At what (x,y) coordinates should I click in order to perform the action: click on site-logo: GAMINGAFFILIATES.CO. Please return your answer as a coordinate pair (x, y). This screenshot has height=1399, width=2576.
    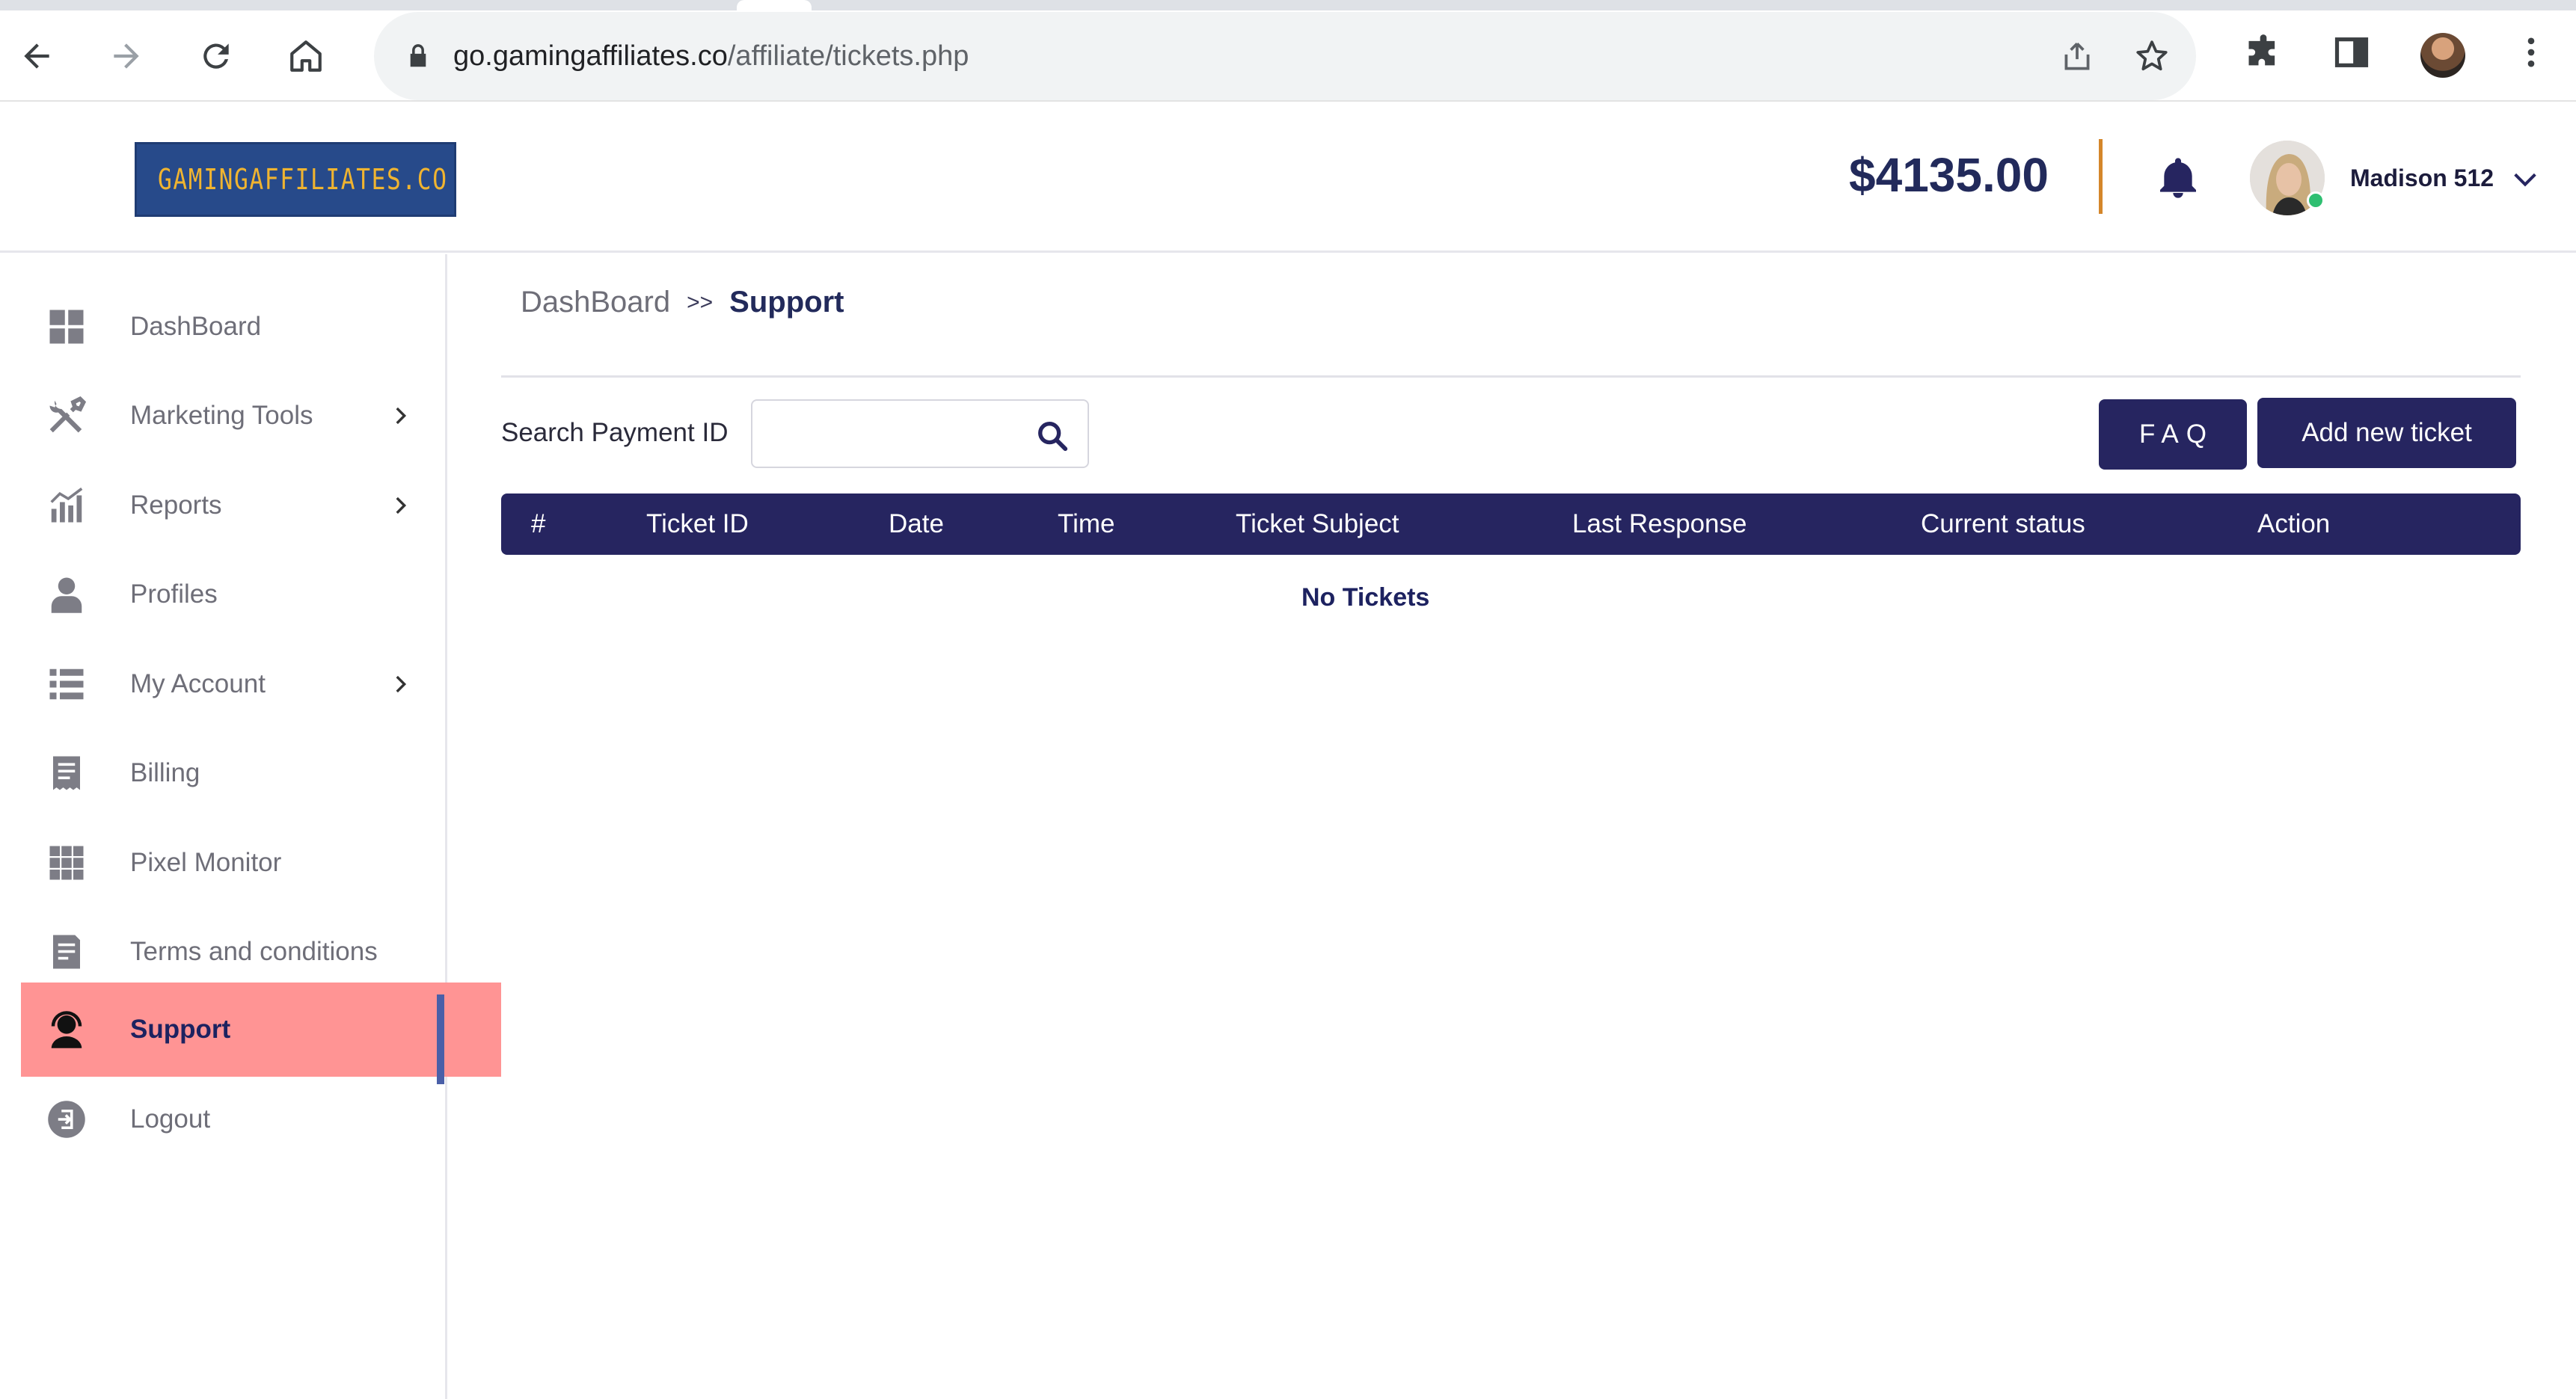
    Looking at the image, I should click on (295, 179).